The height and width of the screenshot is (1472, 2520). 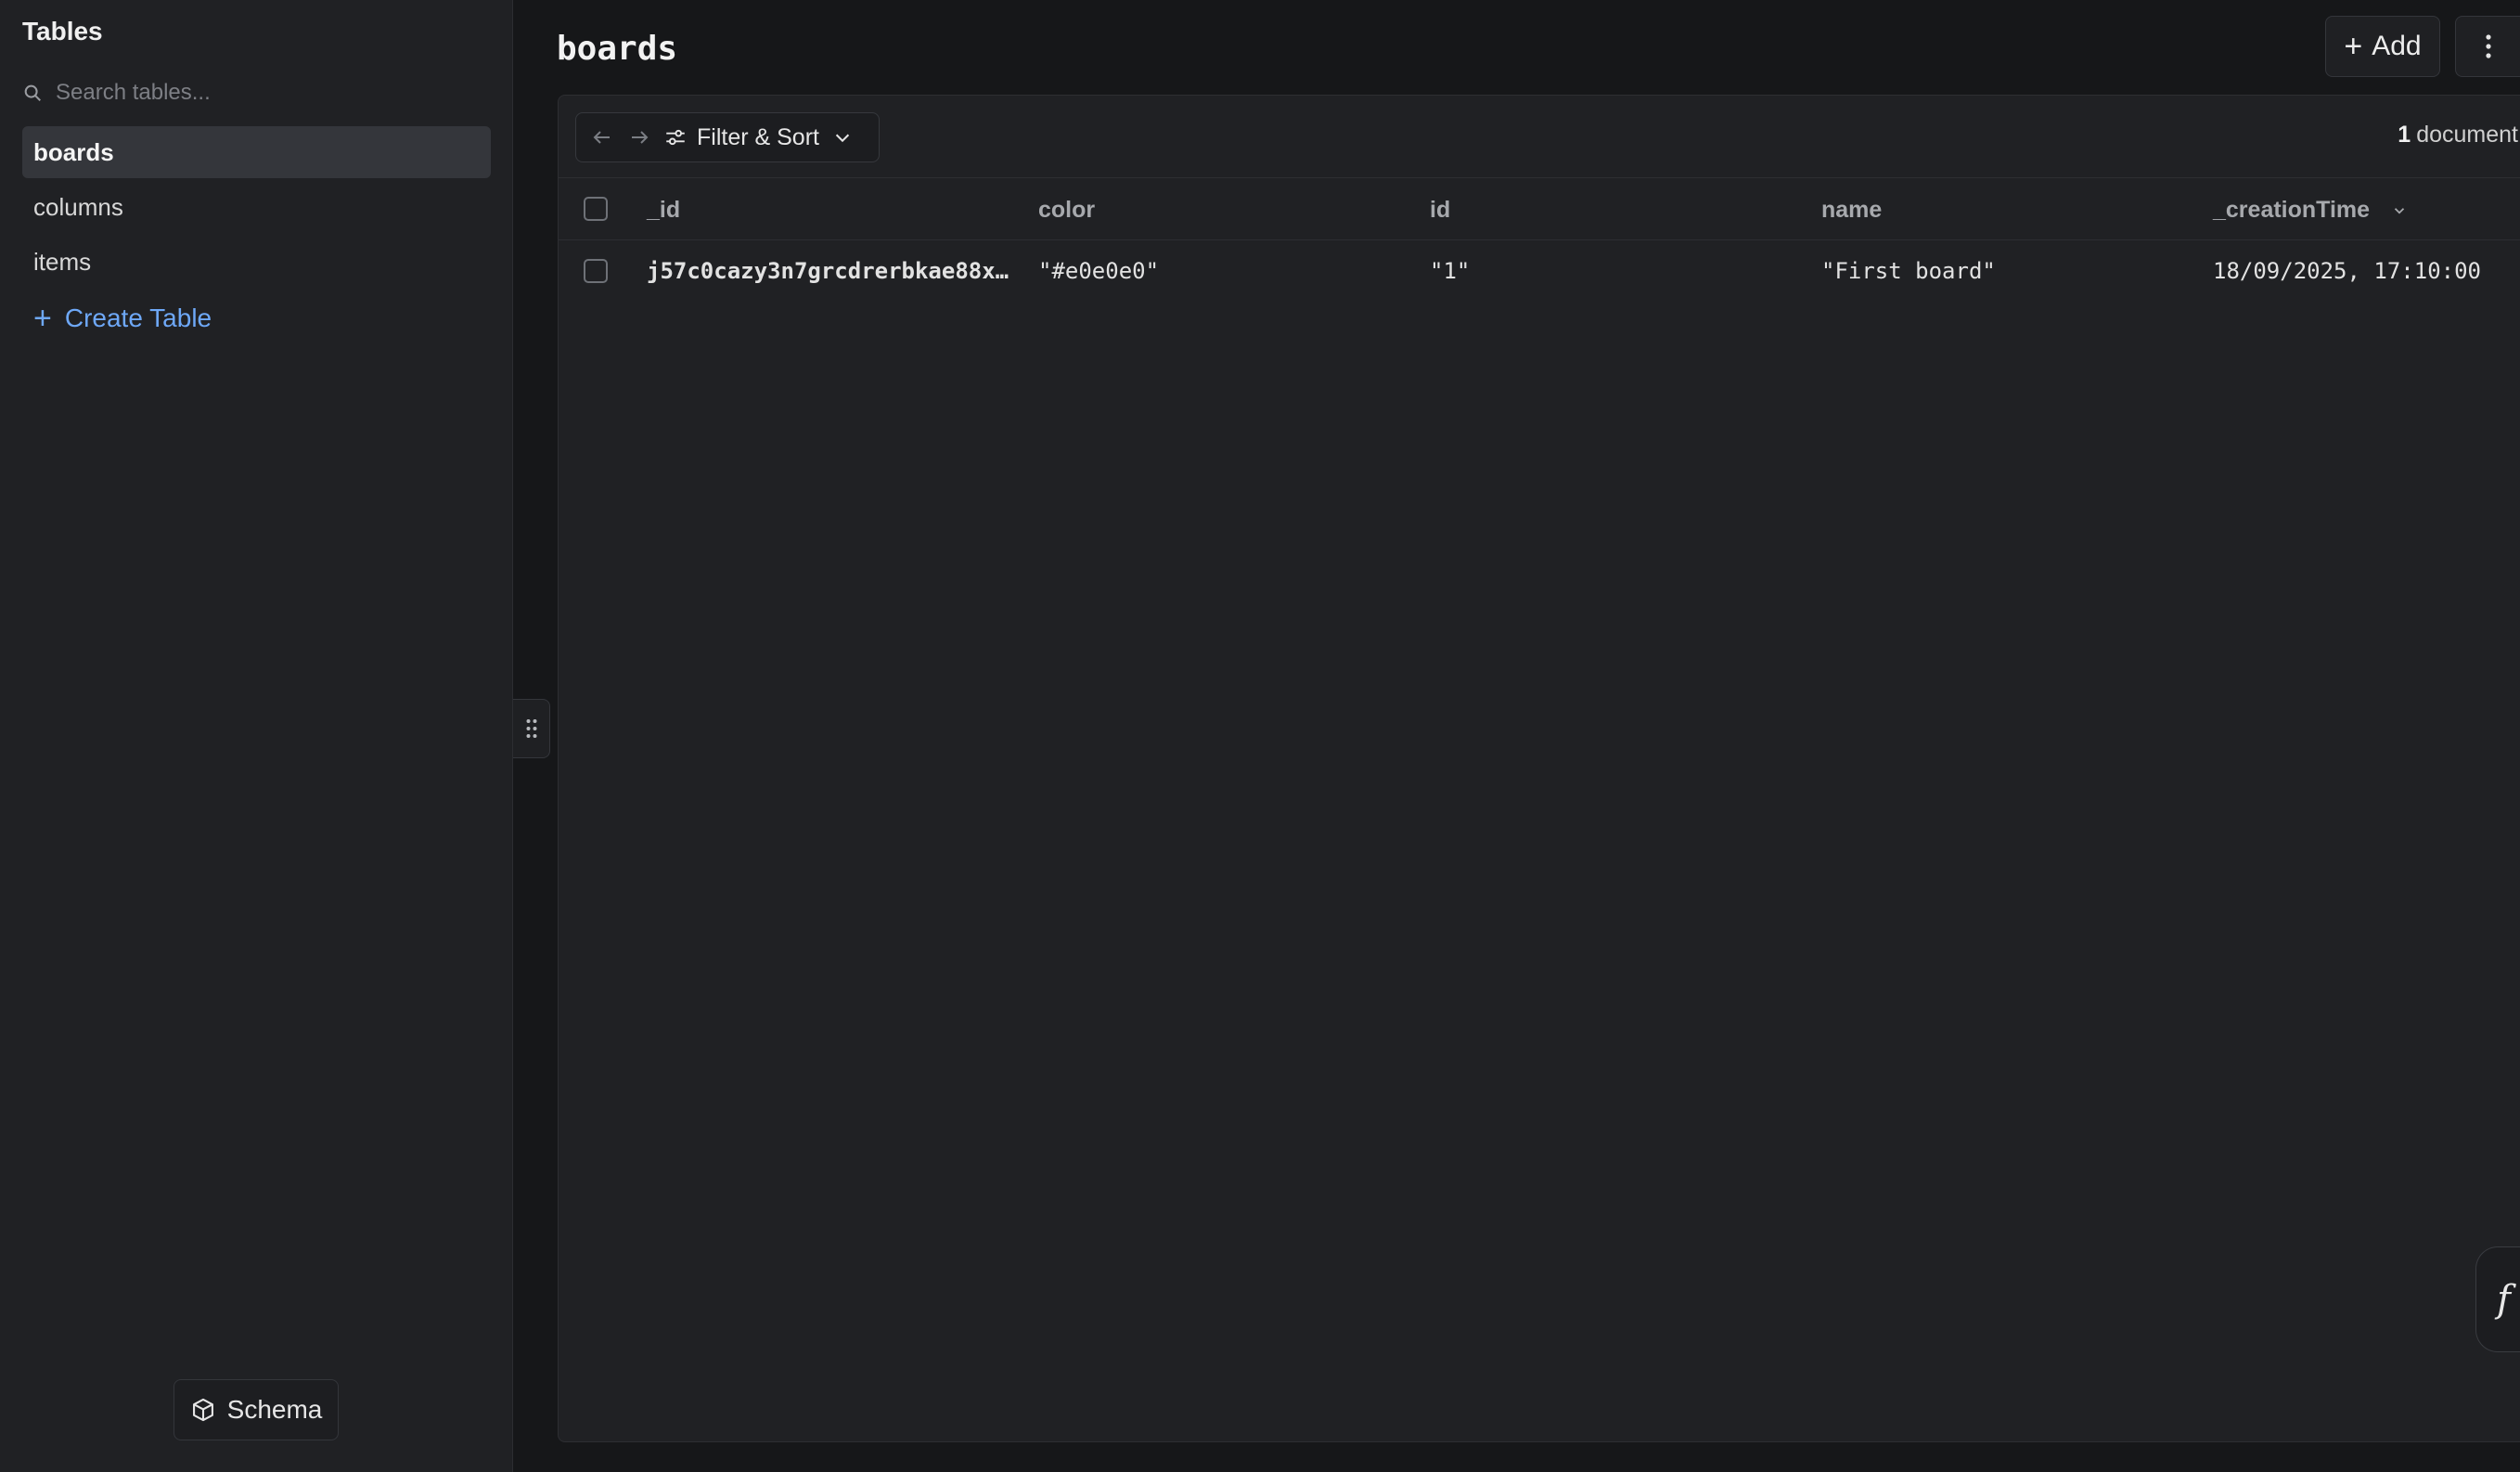 I want to click on cell-name: "First board", so click(x=2008, y=271).